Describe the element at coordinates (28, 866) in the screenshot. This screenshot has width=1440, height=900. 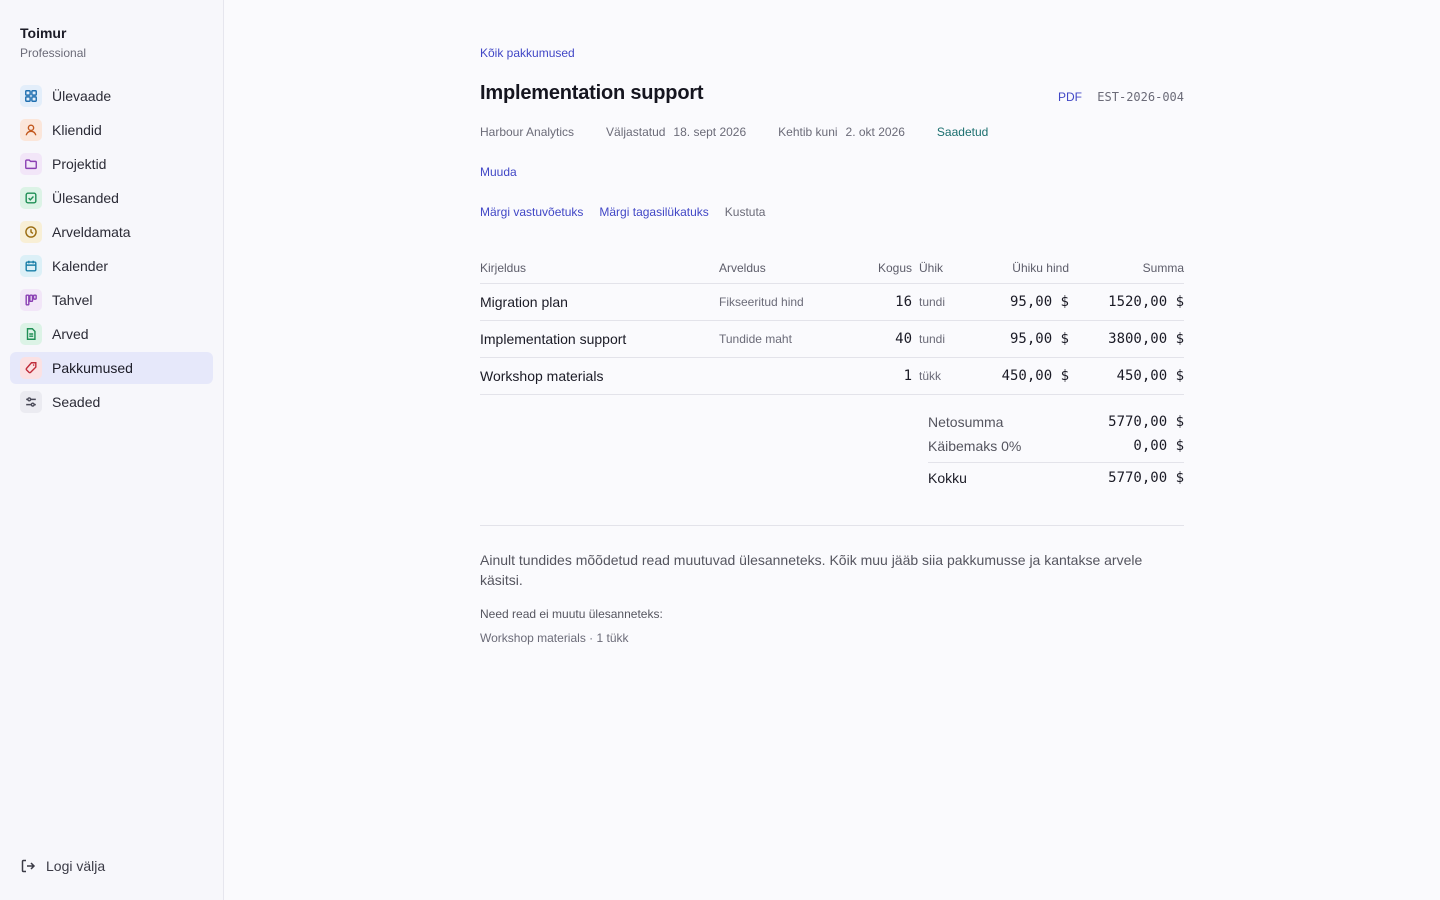
I see `logout-icon` at that location.